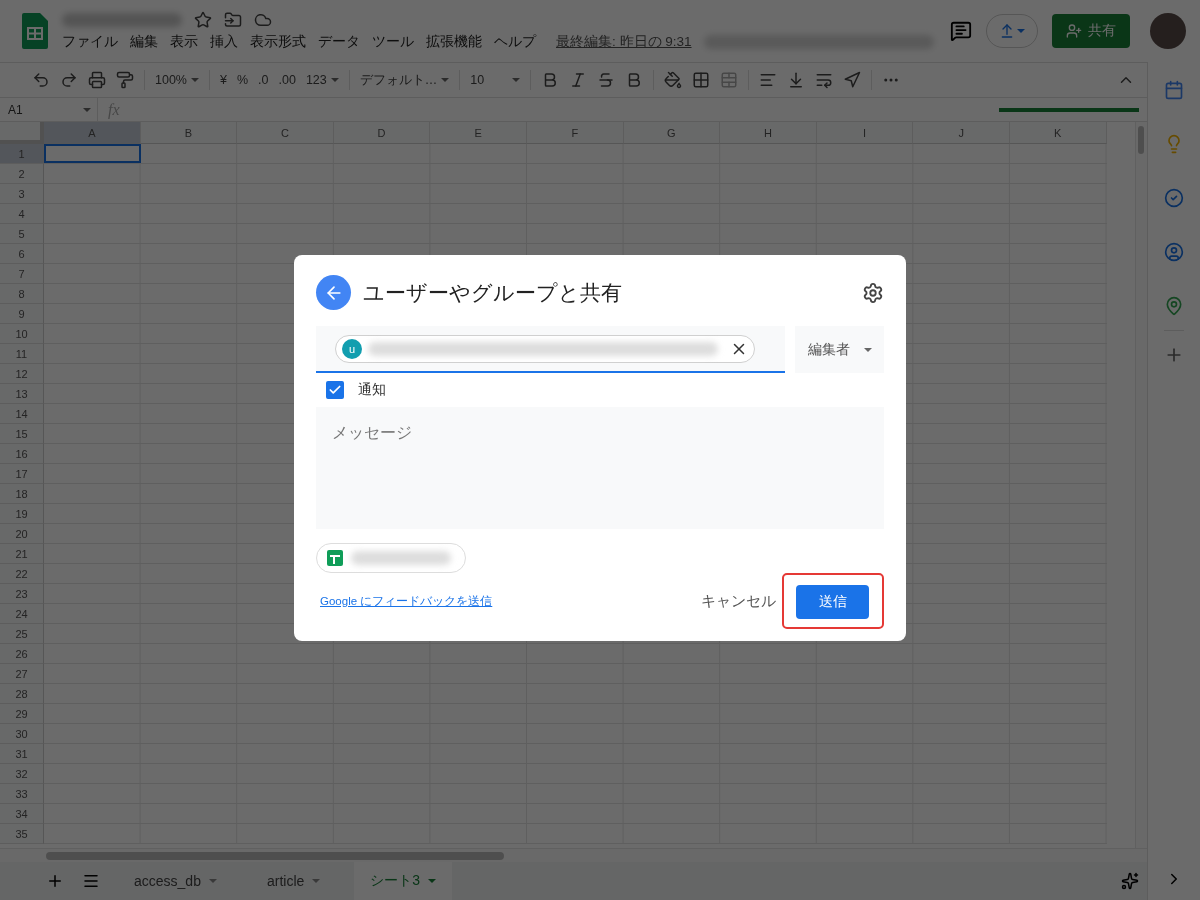 This screenshot has width=1200, height=900. I want to click on borders-icon, so click(701, 80).